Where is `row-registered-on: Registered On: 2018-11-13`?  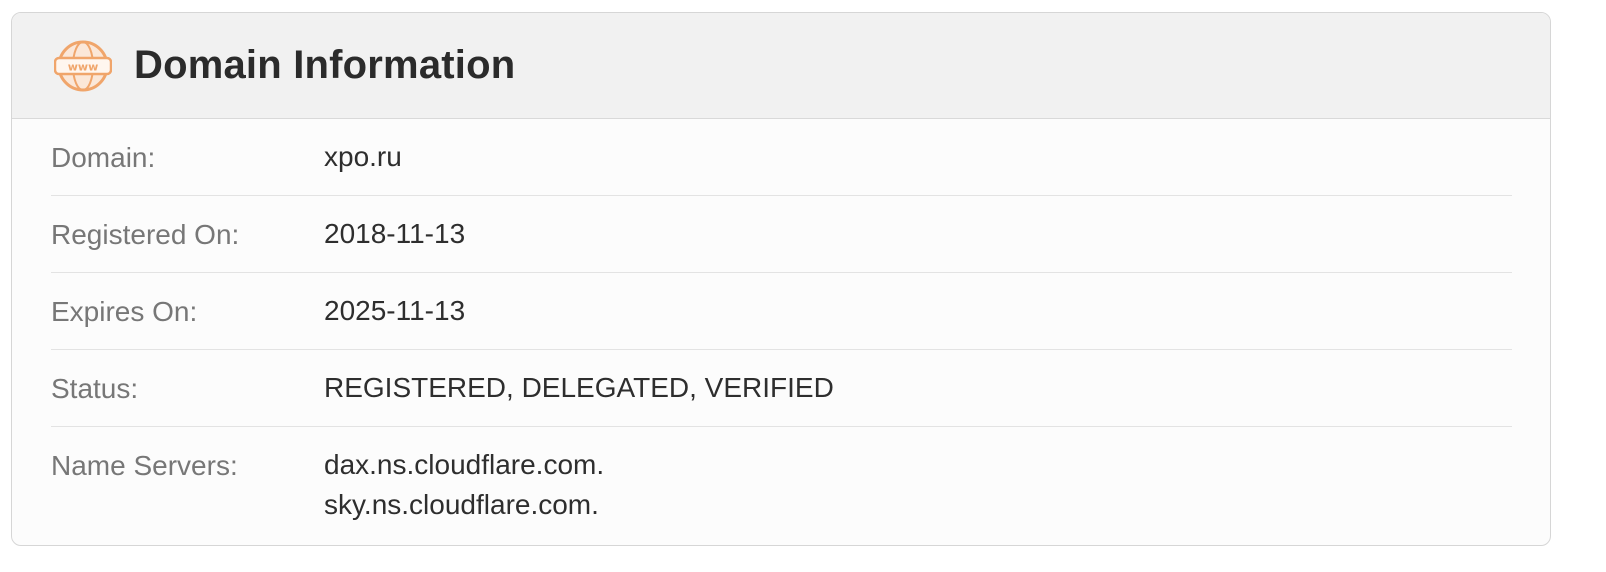
row-registered-on: Registered On: 2018-11-13 is located at coordinates (781, 234).